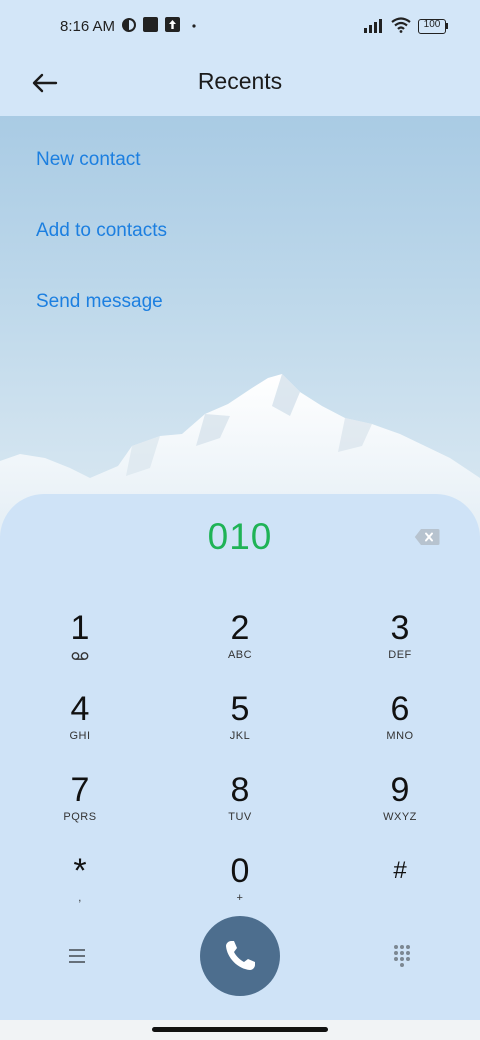  What do you see at coordinates (194, 26) in the screenshot?
I see `dot-icon` at bounding box center [194, 26].